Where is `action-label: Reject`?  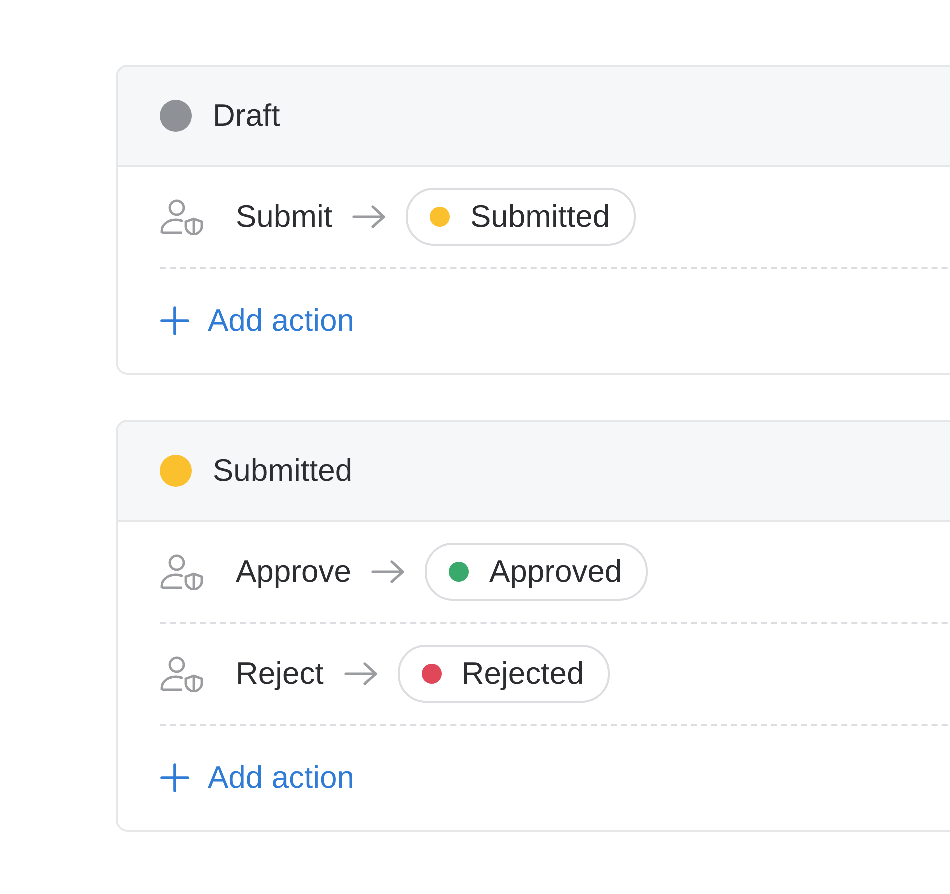
action-label: Reject is located at coordinates (280, 674).